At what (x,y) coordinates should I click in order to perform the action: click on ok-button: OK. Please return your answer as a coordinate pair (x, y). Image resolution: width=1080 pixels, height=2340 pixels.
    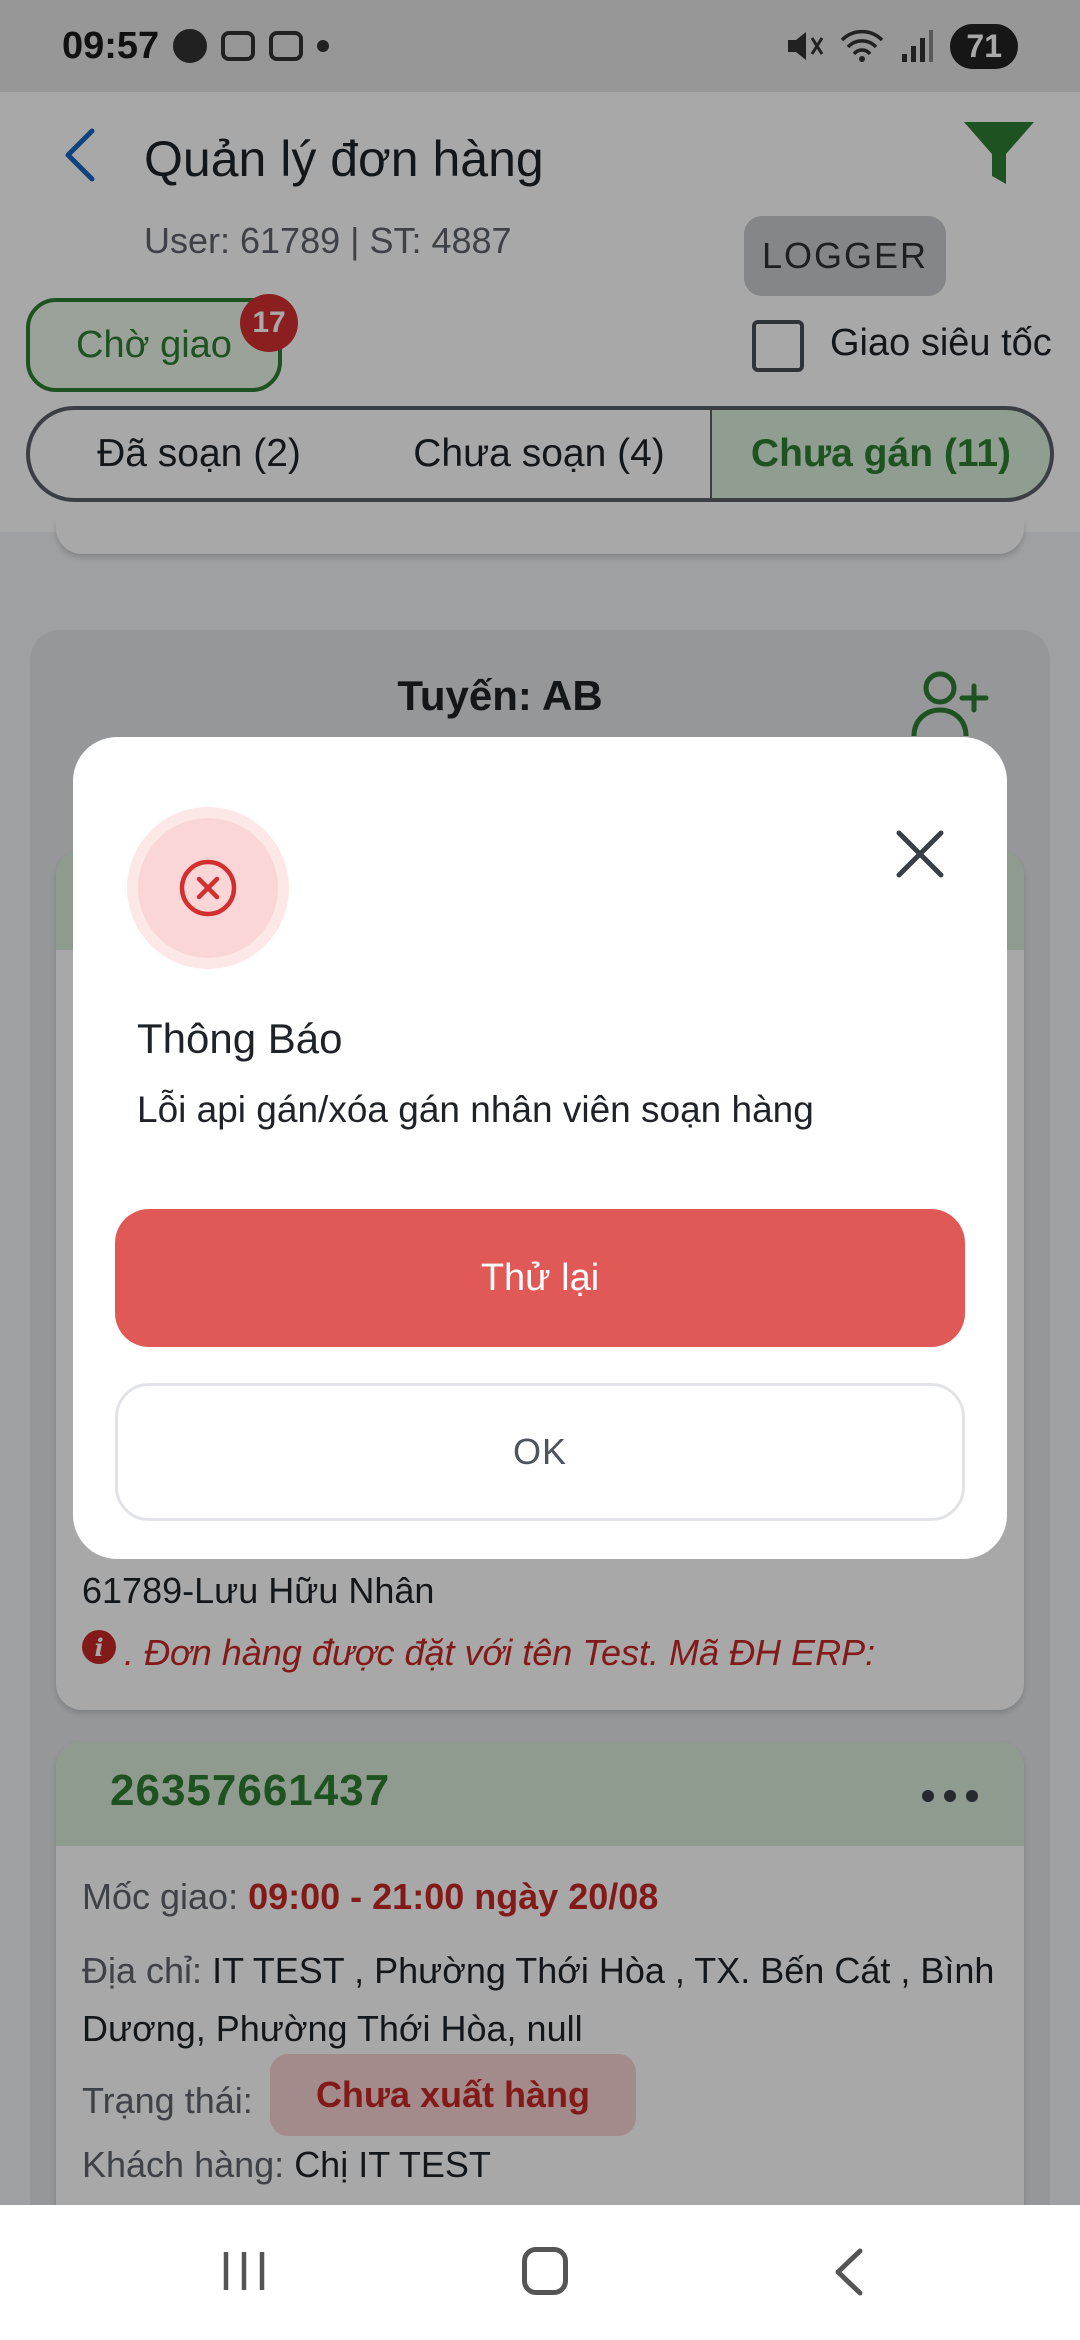
    Looking at the image, I should click on (540, 1452).